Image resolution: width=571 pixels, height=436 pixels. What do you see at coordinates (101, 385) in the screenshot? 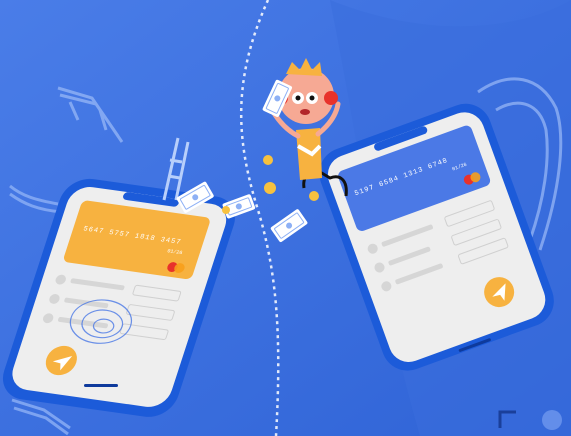
I see `left-phone-home-bar` at bounding box center [101, 385].